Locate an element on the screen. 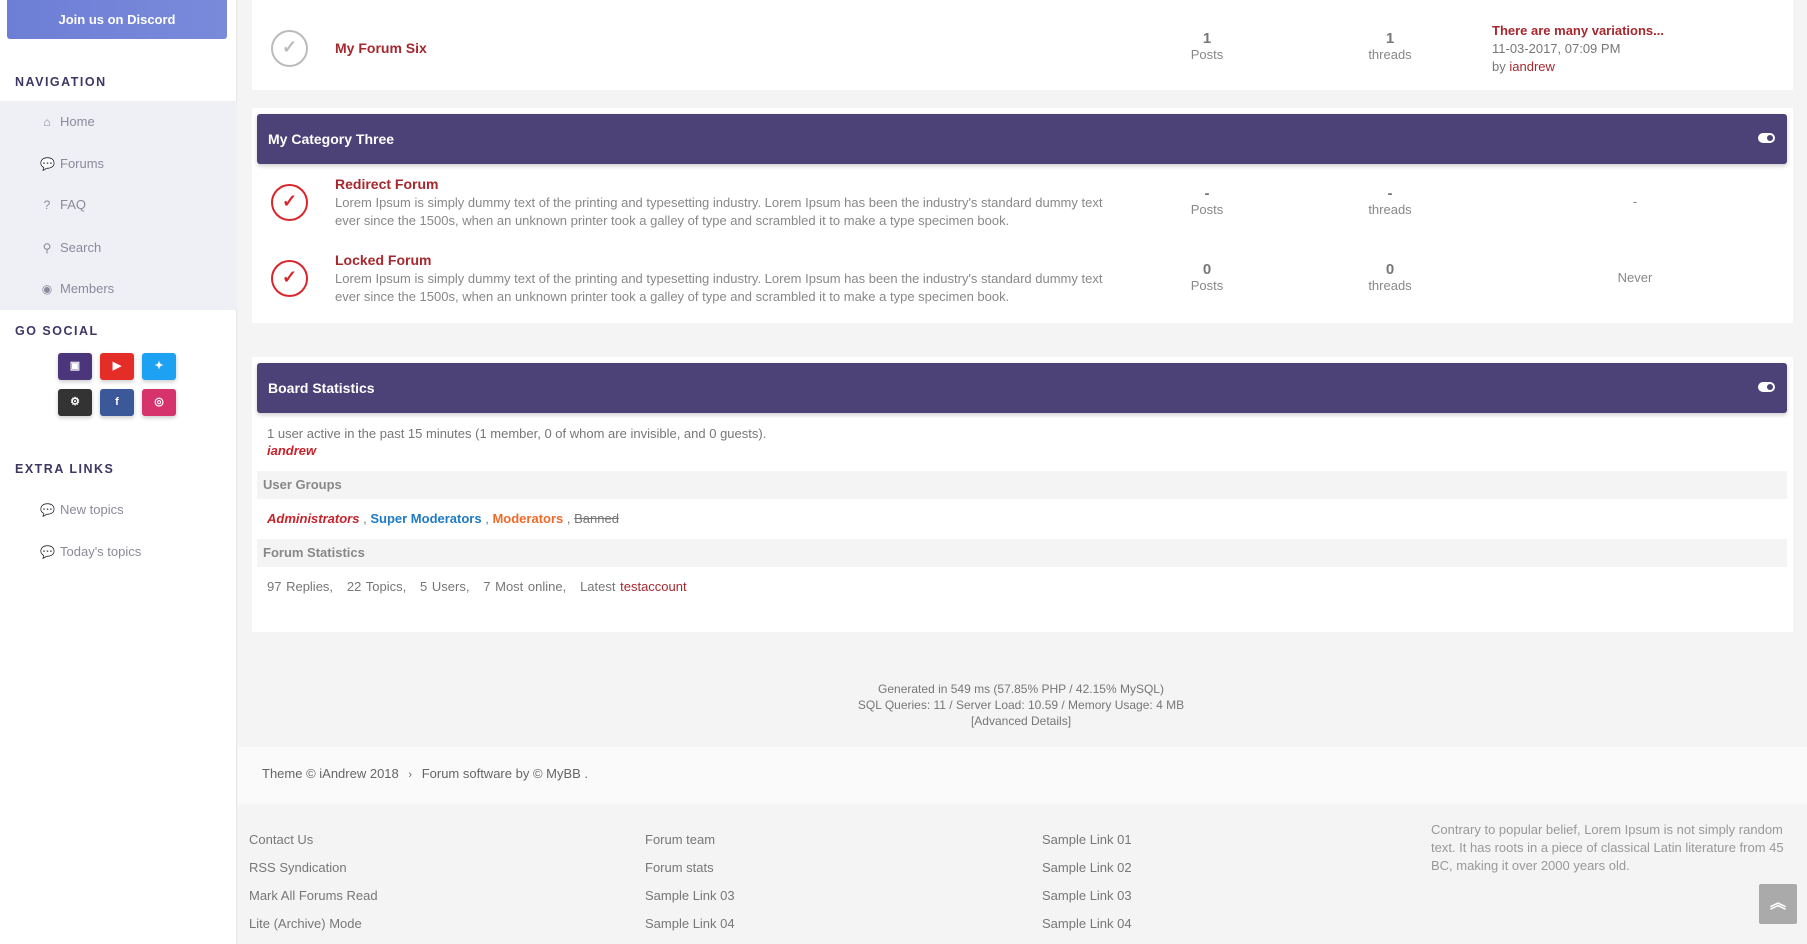 The height and width of the screenshot is (944, 1807). nav-background is located at coordinates (118, 205).